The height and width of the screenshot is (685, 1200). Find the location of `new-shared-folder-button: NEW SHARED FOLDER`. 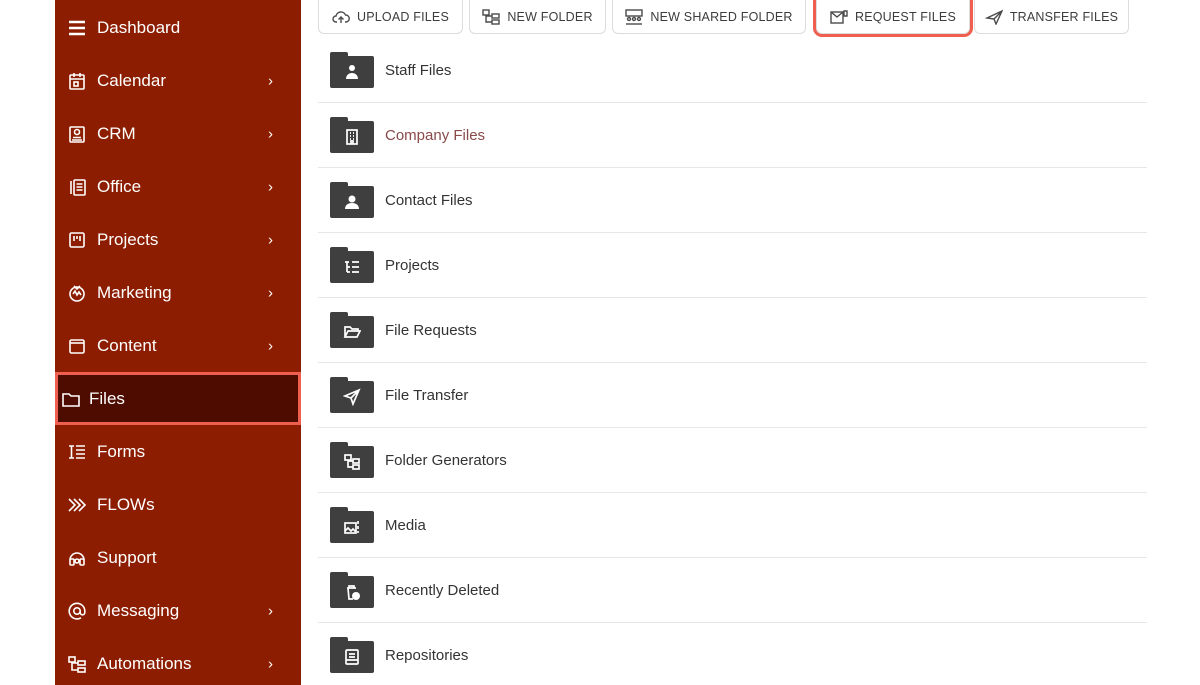

new-shared-folder-button: NEW SHARED FOLDER is located at coordinates (709, 17).